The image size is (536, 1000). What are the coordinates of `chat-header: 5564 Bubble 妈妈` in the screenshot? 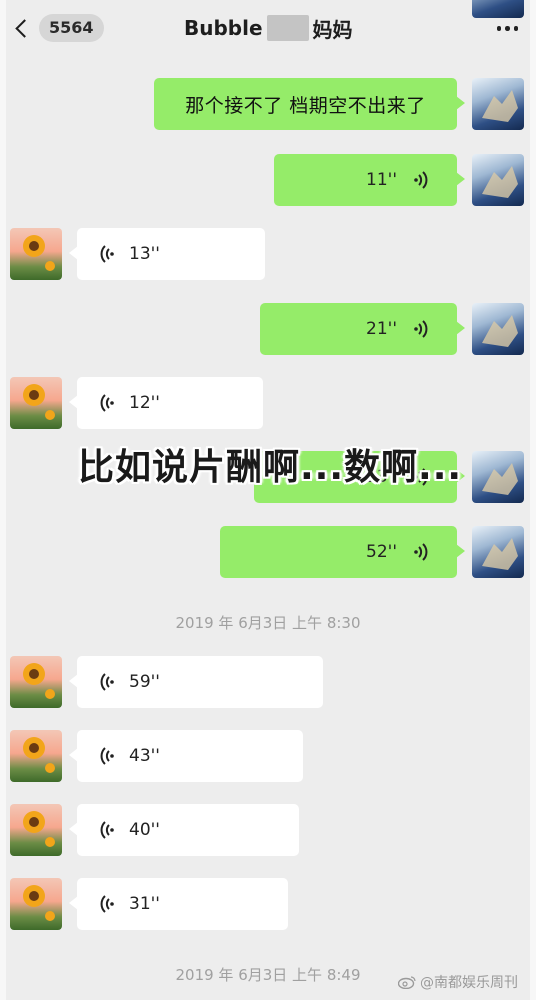 It's located at (268, 28).